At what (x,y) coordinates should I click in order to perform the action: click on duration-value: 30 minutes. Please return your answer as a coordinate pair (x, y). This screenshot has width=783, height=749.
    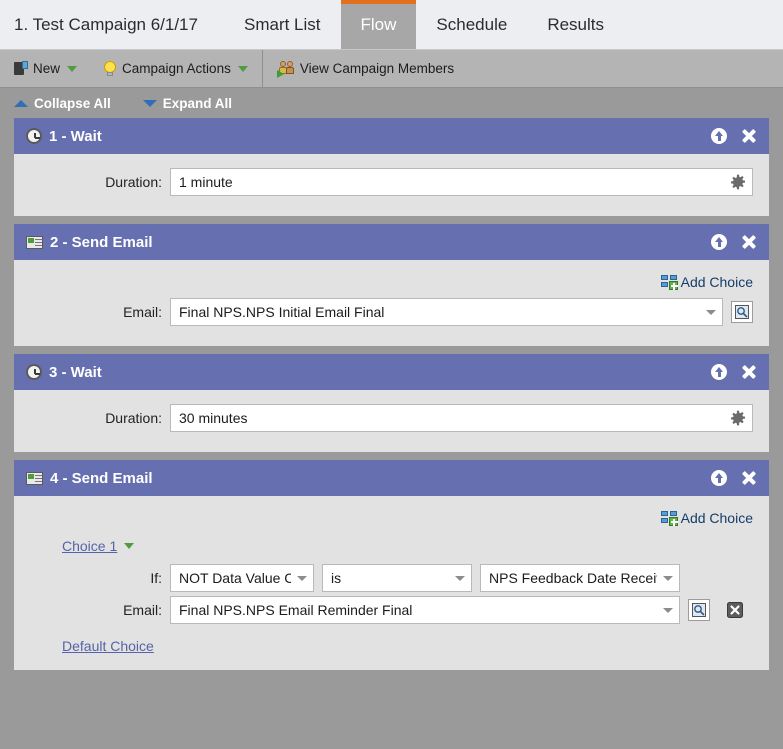
    Looking at the image, I should click on (213, 418).